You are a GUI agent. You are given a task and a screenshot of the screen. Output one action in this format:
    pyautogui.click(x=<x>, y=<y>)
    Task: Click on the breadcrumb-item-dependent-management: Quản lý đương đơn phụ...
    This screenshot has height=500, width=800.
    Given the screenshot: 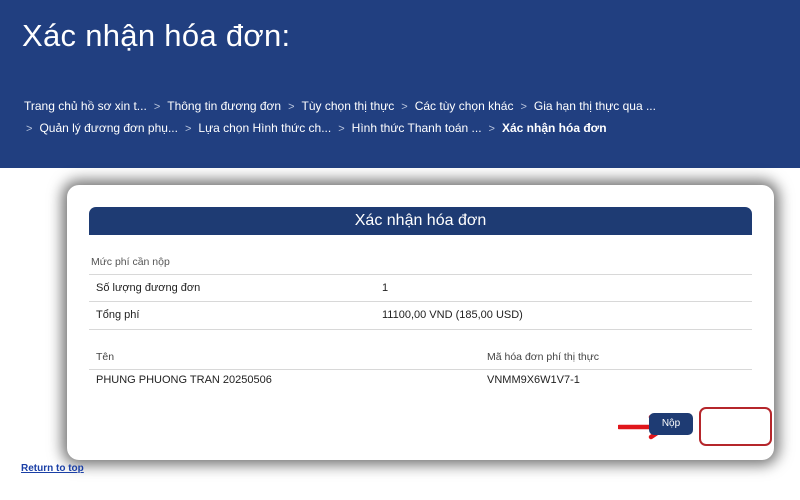 What is the action you would take?
    pyautogui.click(x=108, y=128)
    